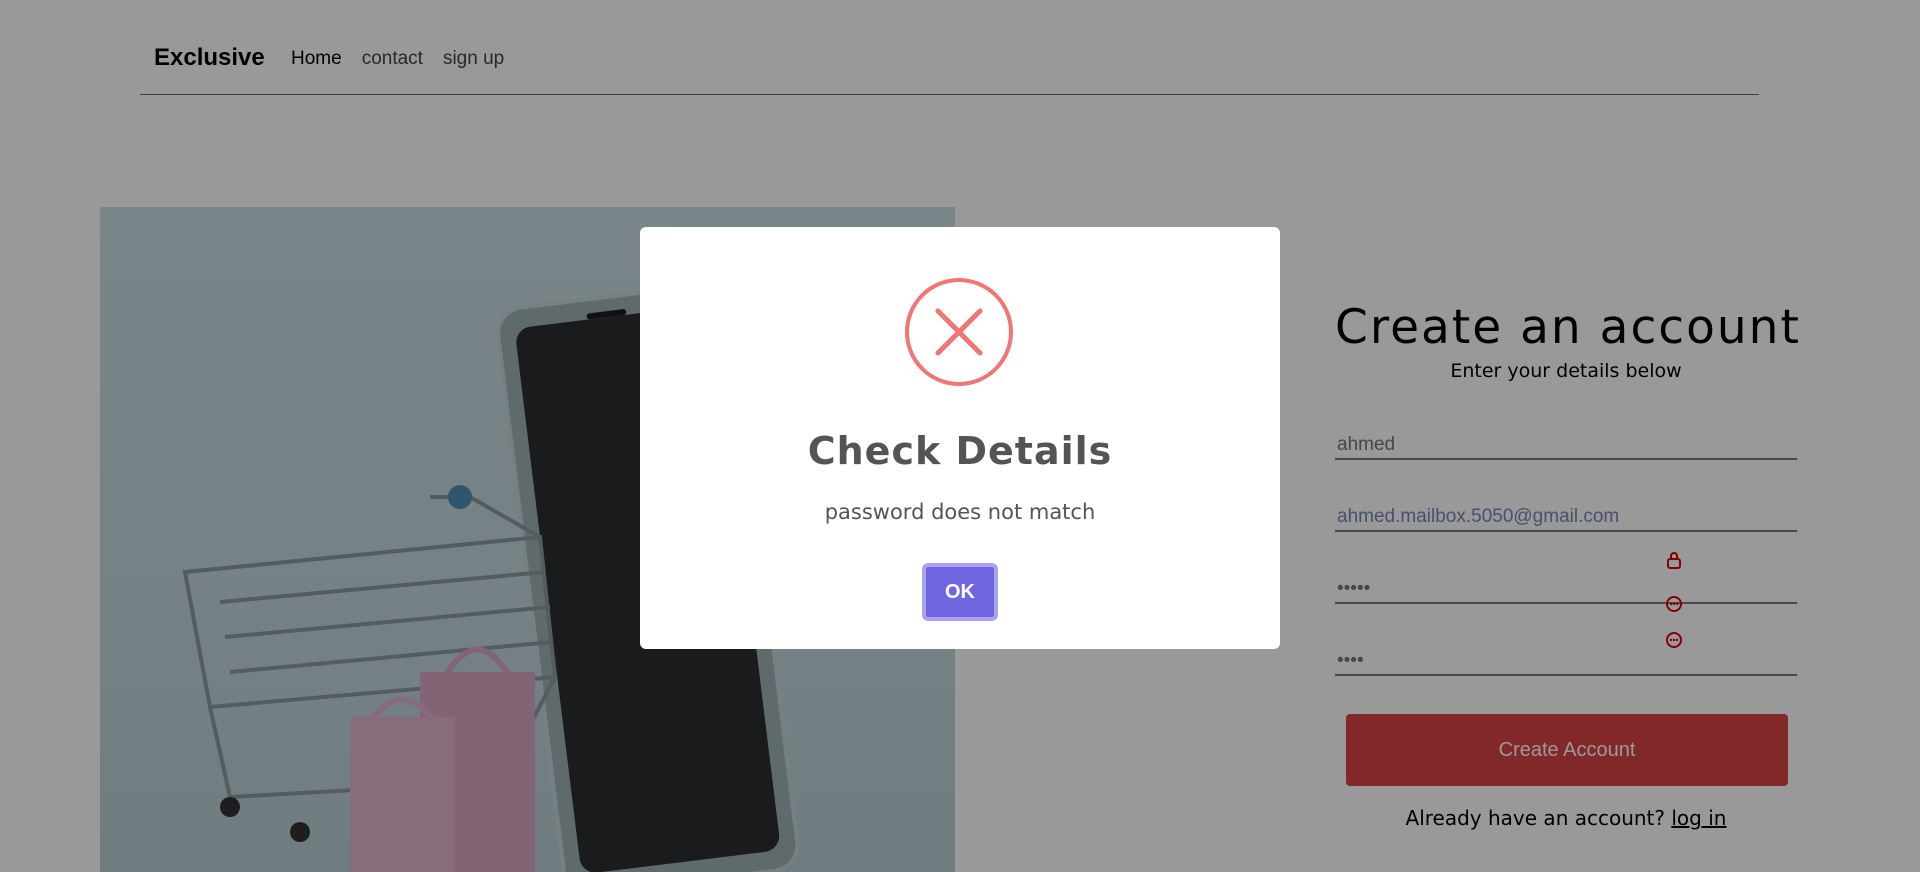 This screenshot has width=1920, height=872. I want to click on dialog-message: password does not match, so click(960, 512).